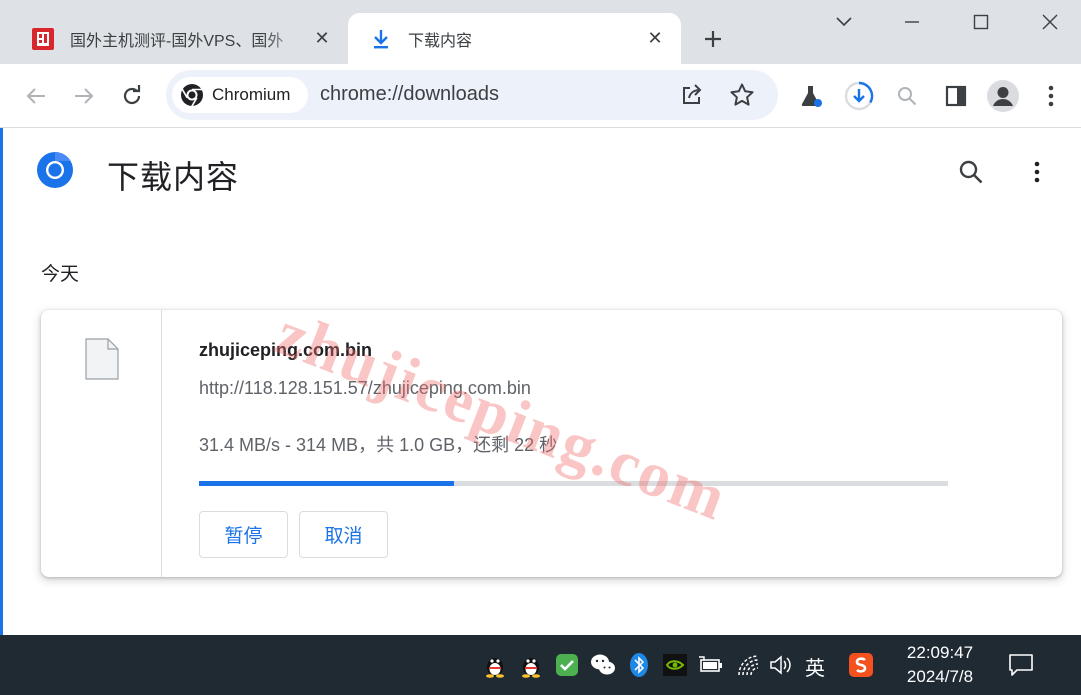 This screenshot has height=695, width=1081. What do you see at coordinates (192, 95) in the screenshot?
I see `chromium-icon` at bounding box center [192, 95].